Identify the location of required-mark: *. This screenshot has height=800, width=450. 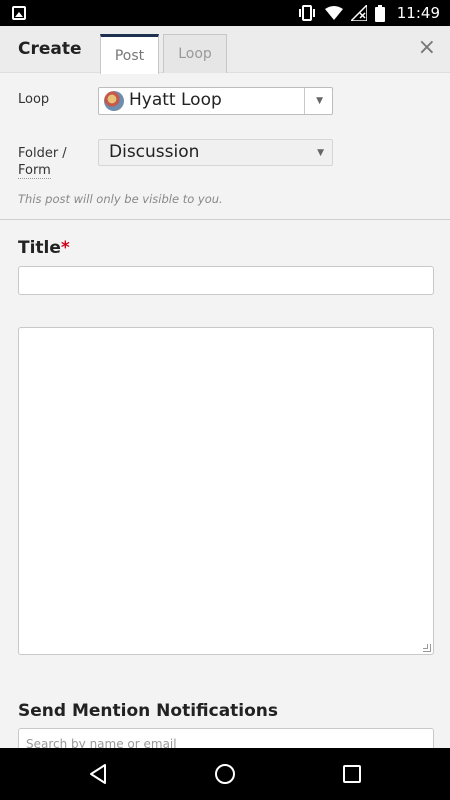
(65, 248).